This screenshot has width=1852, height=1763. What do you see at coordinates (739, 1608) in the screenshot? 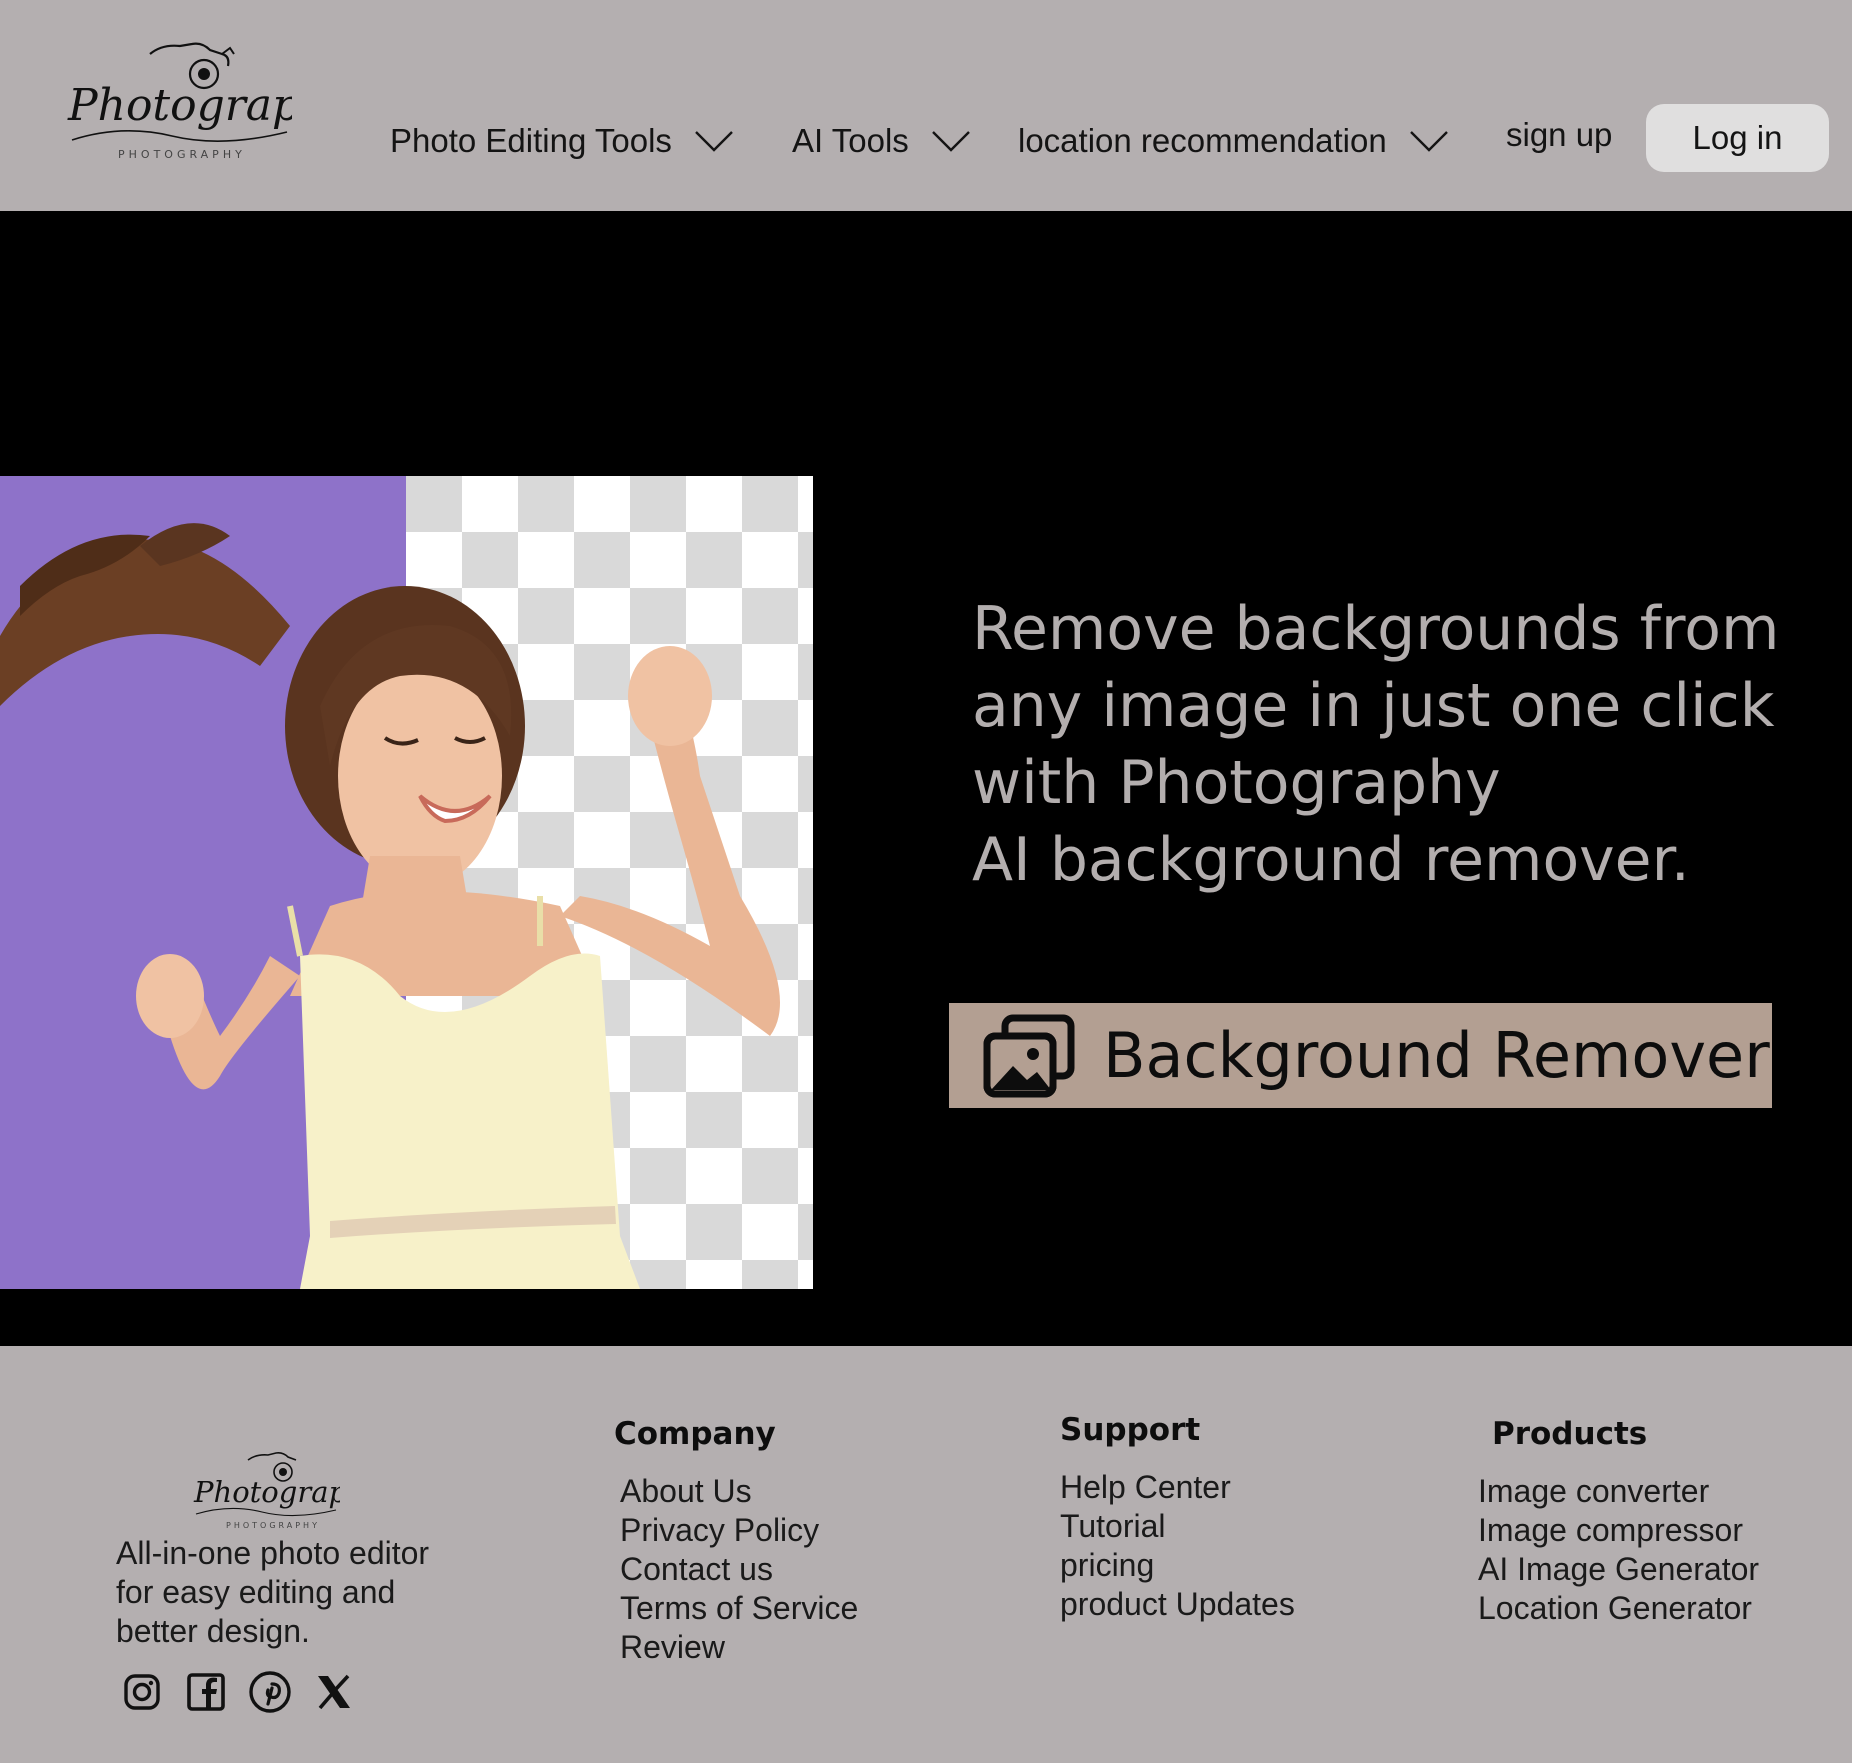
I see `footer-link-terms-of-service: Terms of Service` at bounding box center [739, 1608].